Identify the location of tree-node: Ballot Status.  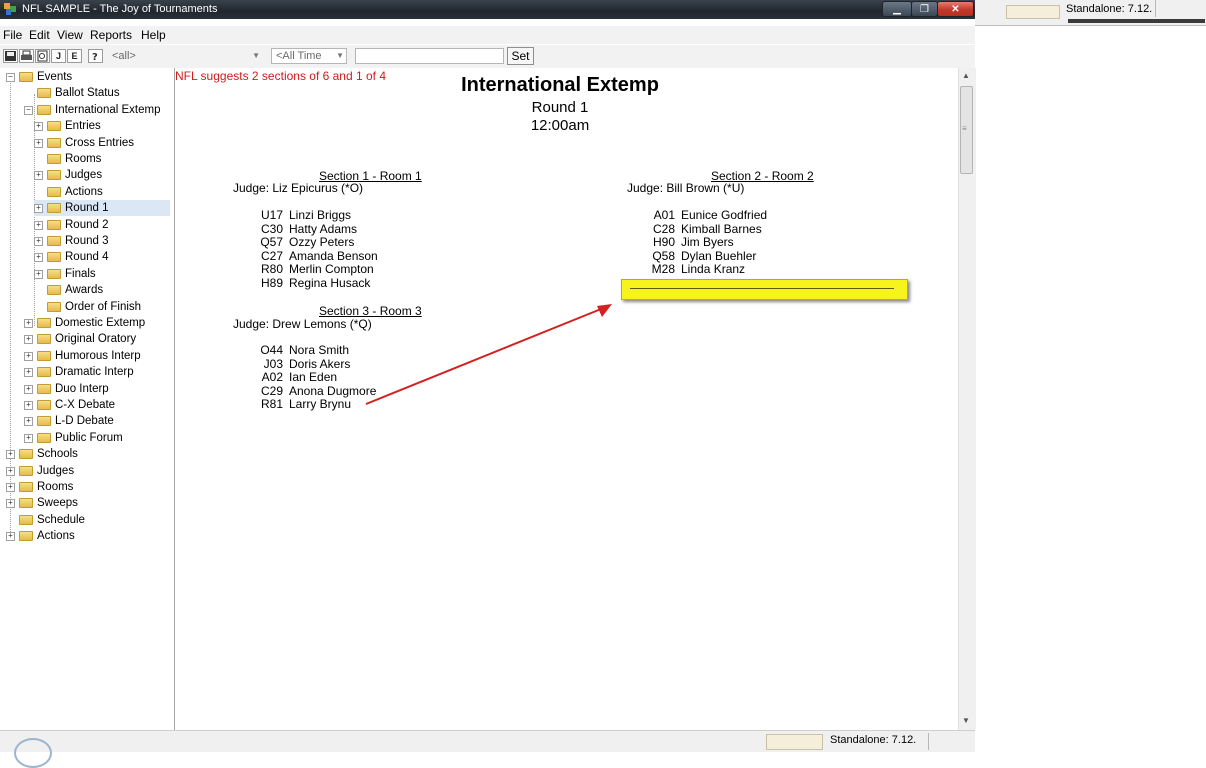
(97, 93).